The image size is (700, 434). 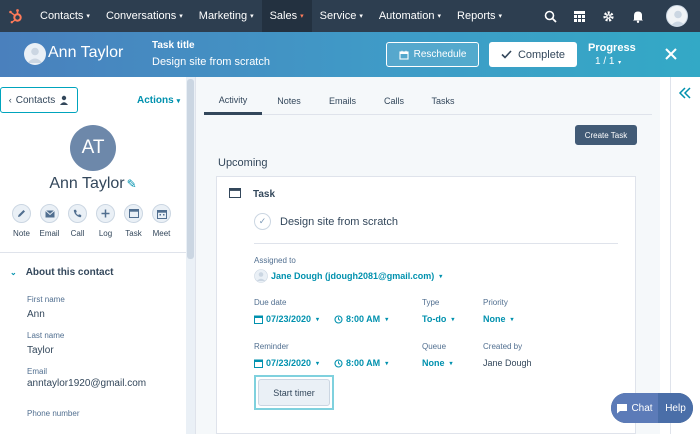 What do you see at coordinates (432, 54) in the screenshot?
I see `reschedule-button: Reschedule` at bounding box center [432, 54].